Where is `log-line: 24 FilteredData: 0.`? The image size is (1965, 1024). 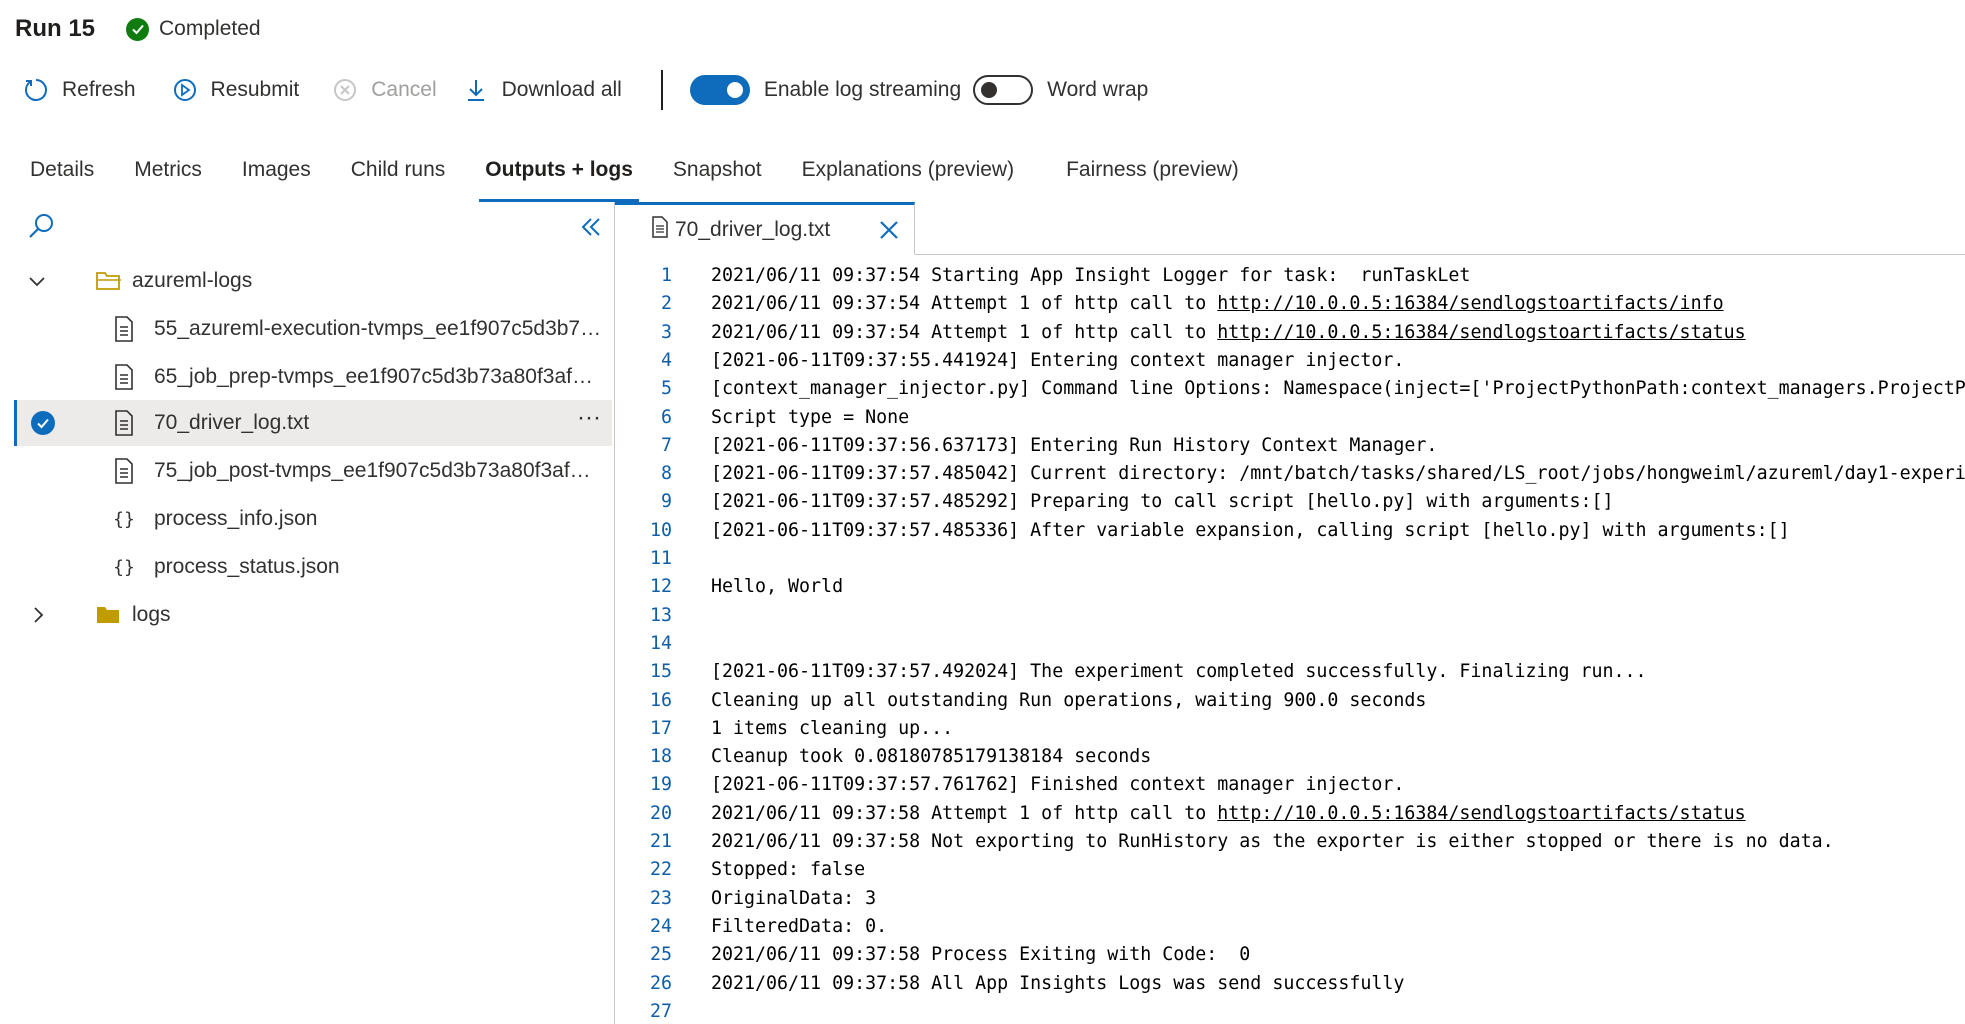 log-line: 24 FilteredData: 0. is located at coordinates (1290, 927).